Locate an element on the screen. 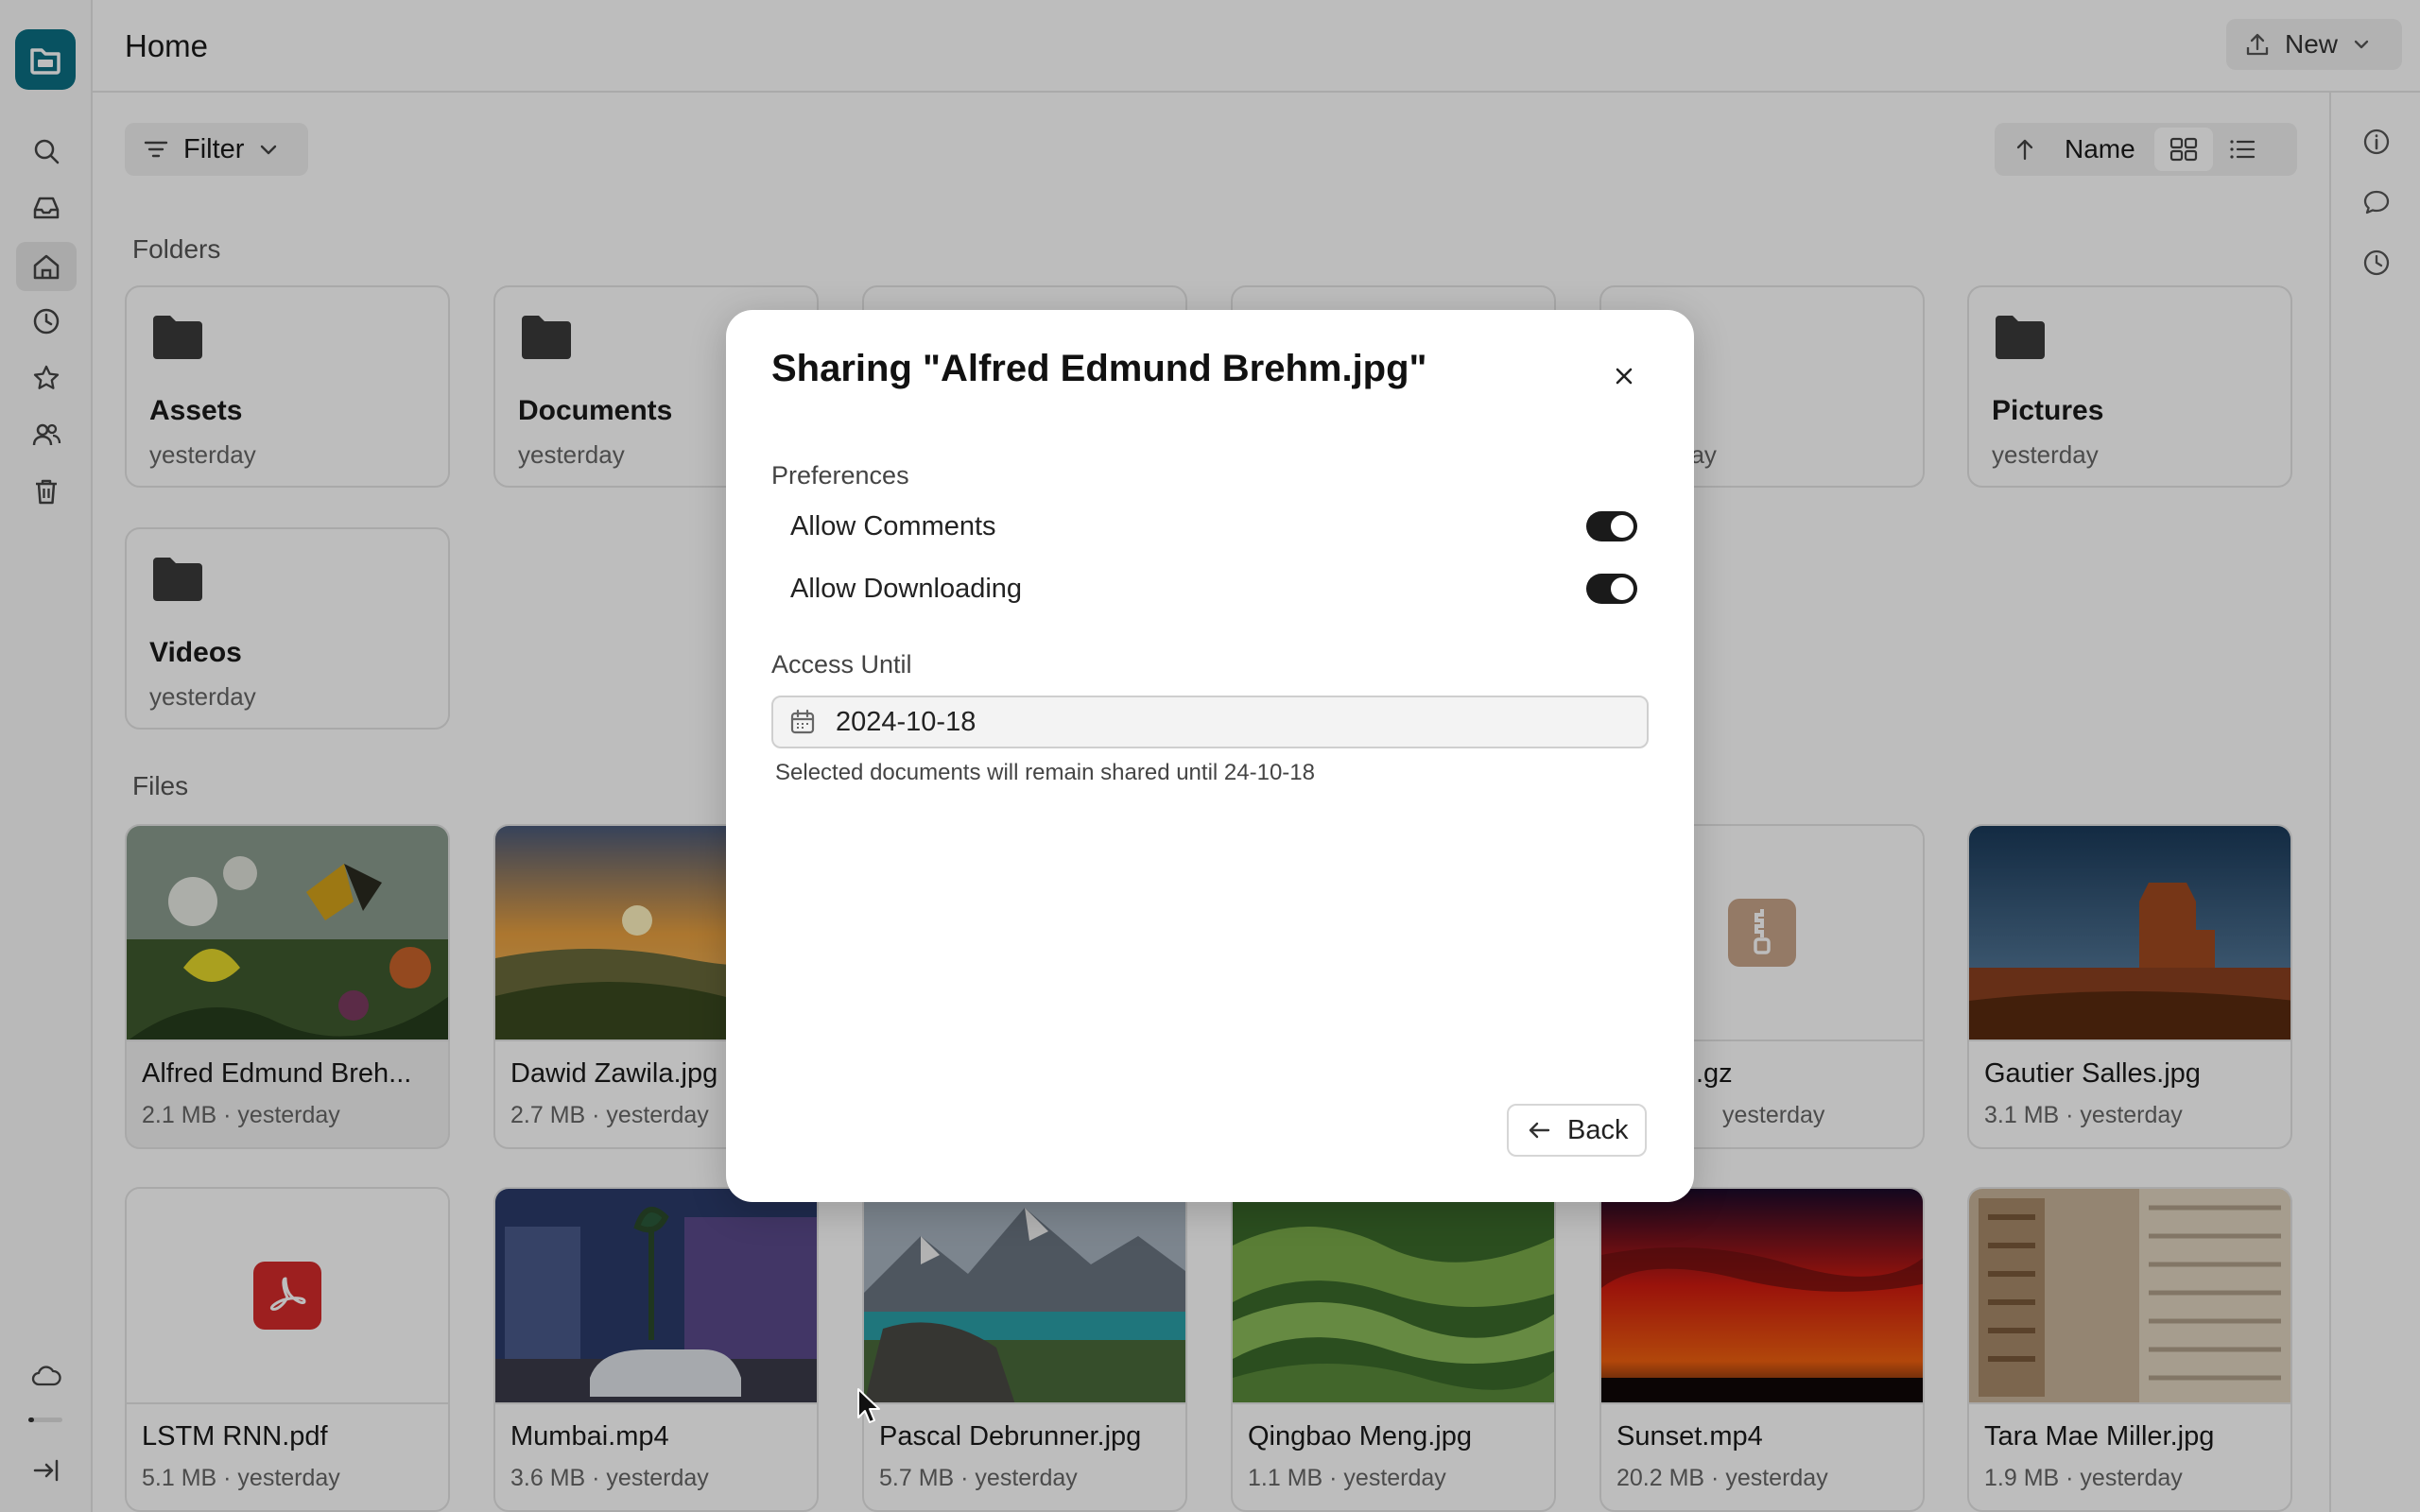 The height and width of the screenshot is (1512, 2420). dialog-title: Sharing "Alfred Edmund Brehm.jpg" is located at coordinates (1099, 368).